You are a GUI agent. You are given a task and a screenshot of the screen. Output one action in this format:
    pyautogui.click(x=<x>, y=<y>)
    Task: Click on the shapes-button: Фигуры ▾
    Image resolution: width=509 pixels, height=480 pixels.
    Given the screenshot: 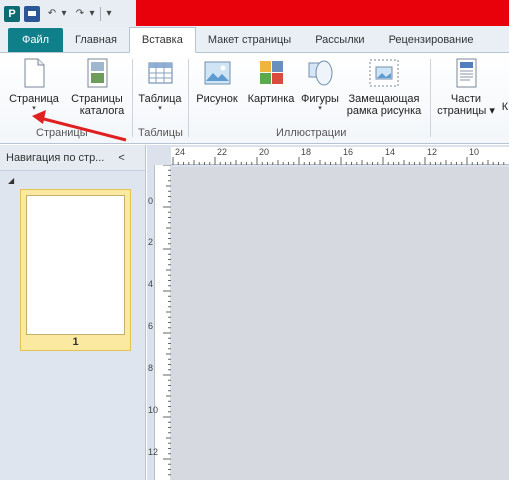 What is the action you would take?
    pyautogui.click(x=320, y=85)
    